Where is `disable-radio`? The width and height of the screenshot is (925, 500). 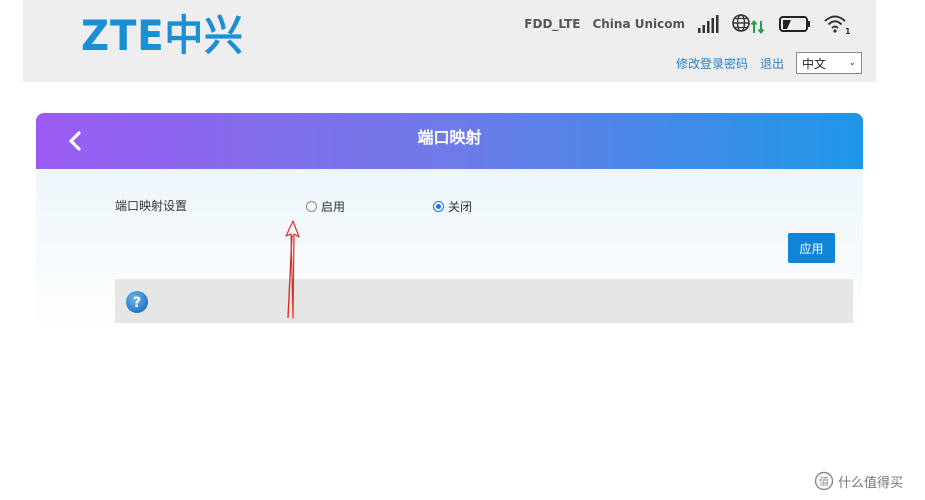
disable-radio is located at coordinates (438, 206).